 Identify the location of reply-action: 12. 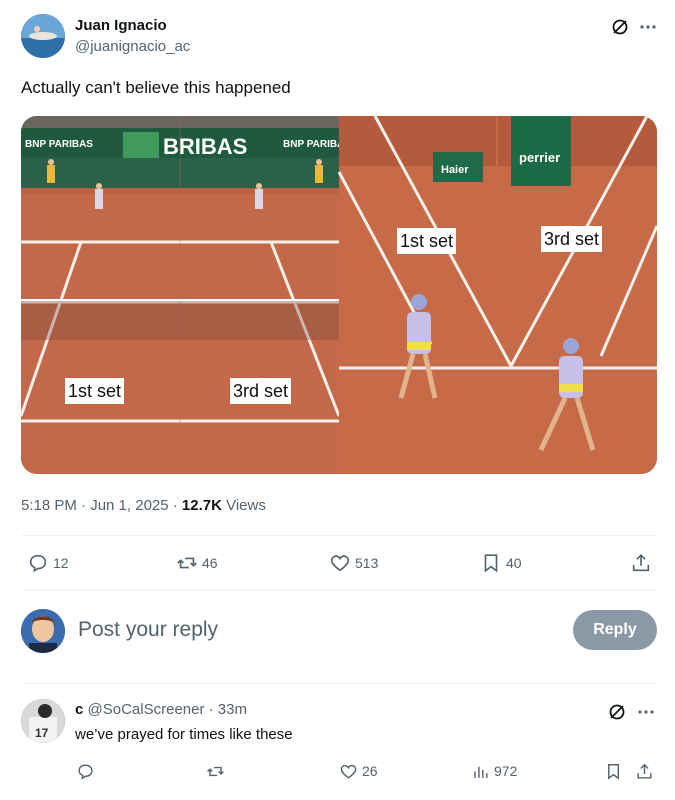
(48, 563).